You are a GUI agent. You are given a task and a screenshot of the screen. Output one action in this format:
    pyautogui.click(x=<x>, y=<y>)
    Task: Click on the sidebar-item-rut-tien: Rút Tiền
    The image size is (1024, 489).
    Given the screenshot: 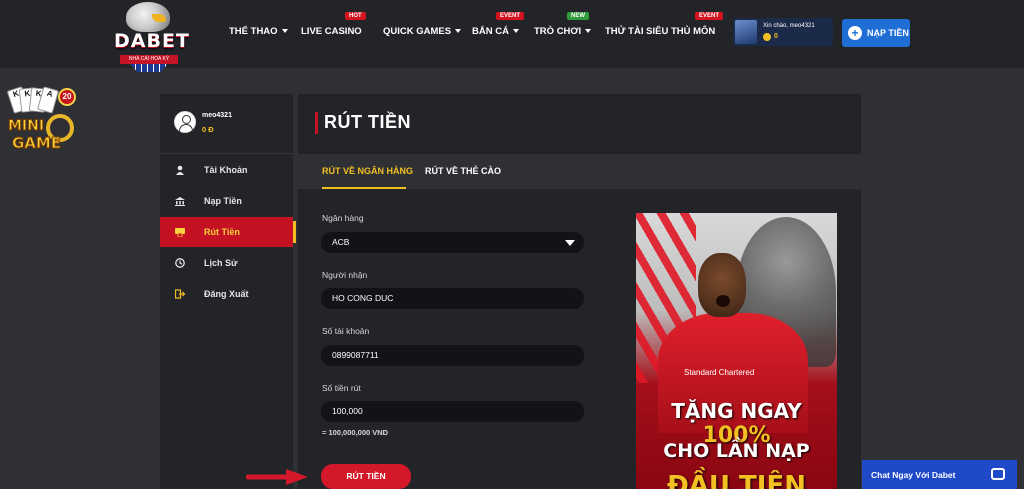 What is the action you would take?
    pyautogui.click(x=228, y=232)
    